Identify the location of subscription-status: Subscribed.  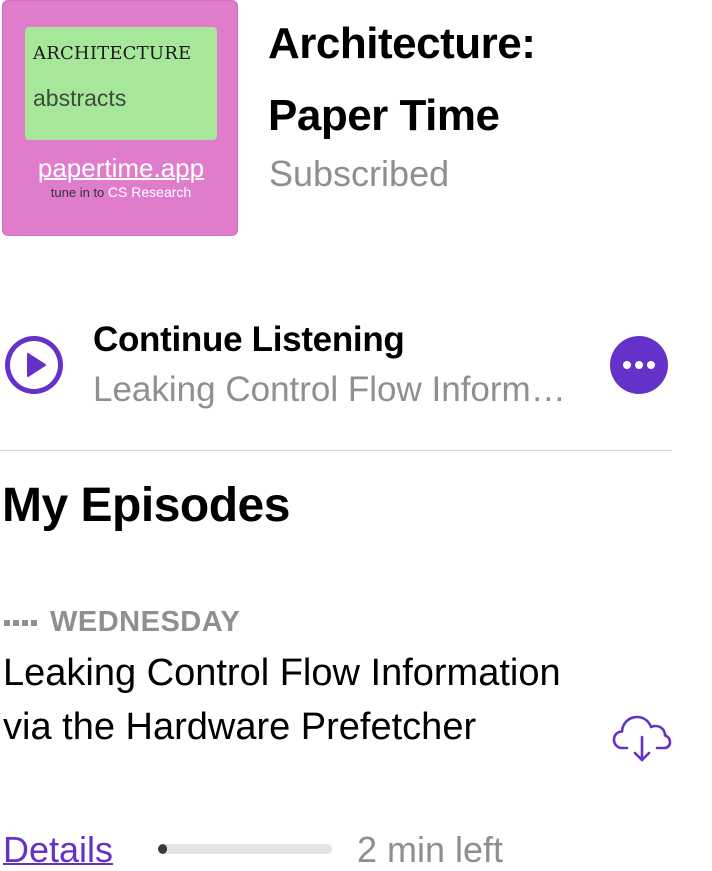
(359, 173).